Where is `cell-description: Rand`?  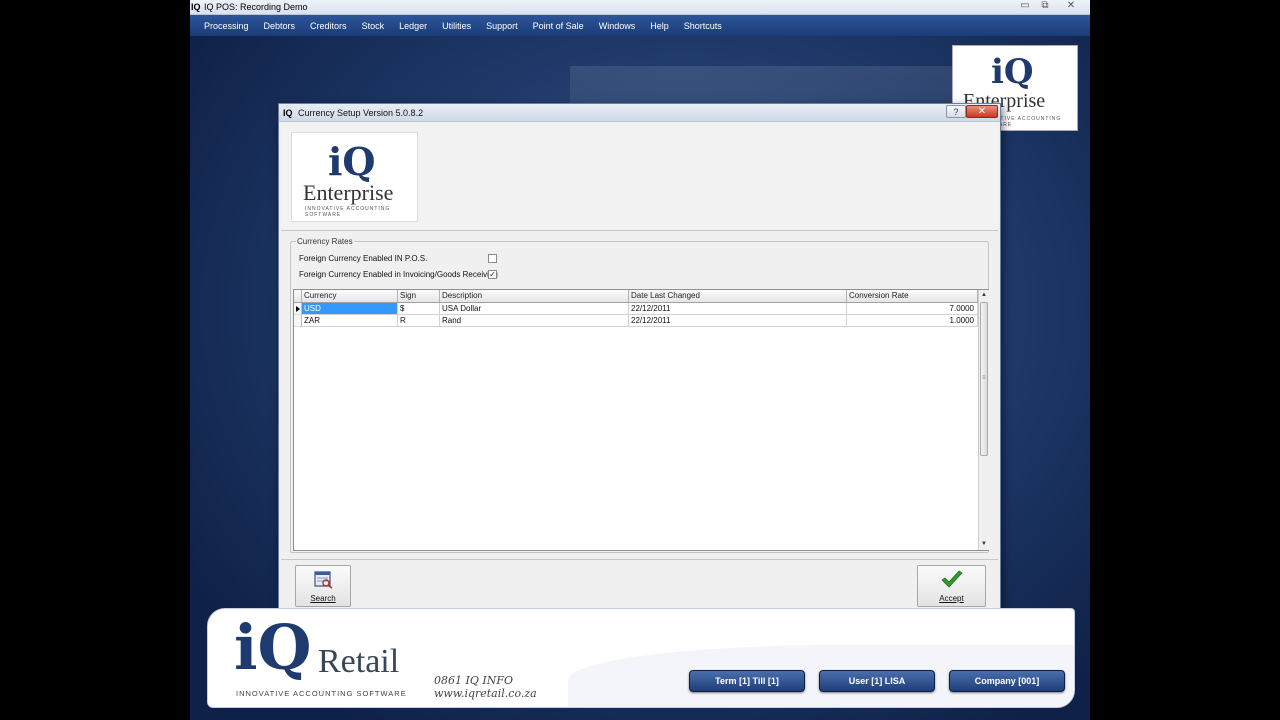
cell-description: Rand is located at coordinates (534, 321).